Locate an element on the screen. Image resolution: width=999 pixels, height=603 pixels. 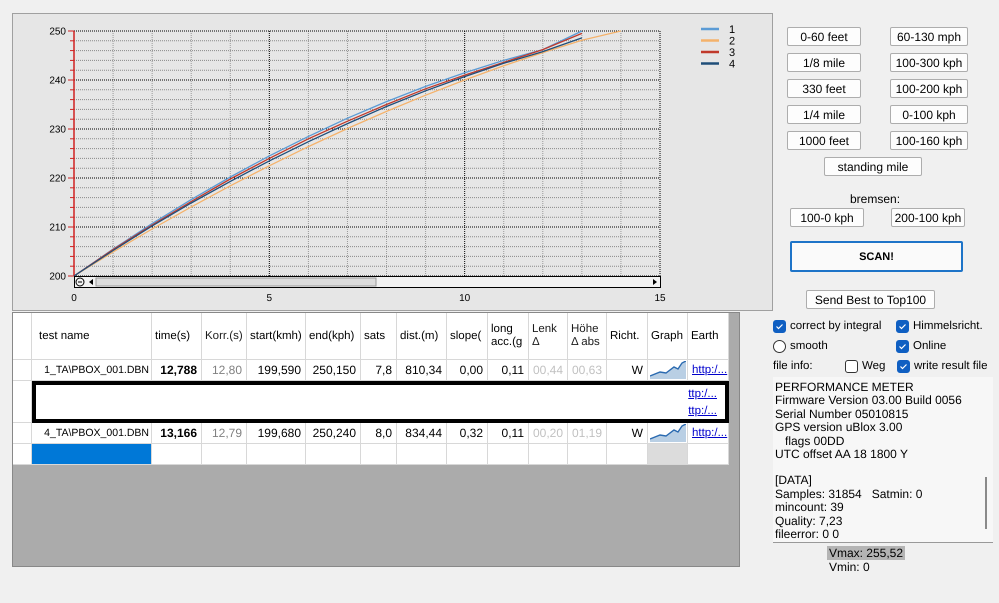
brake-button: 200-100 kph is located at coordinates (928, 217).